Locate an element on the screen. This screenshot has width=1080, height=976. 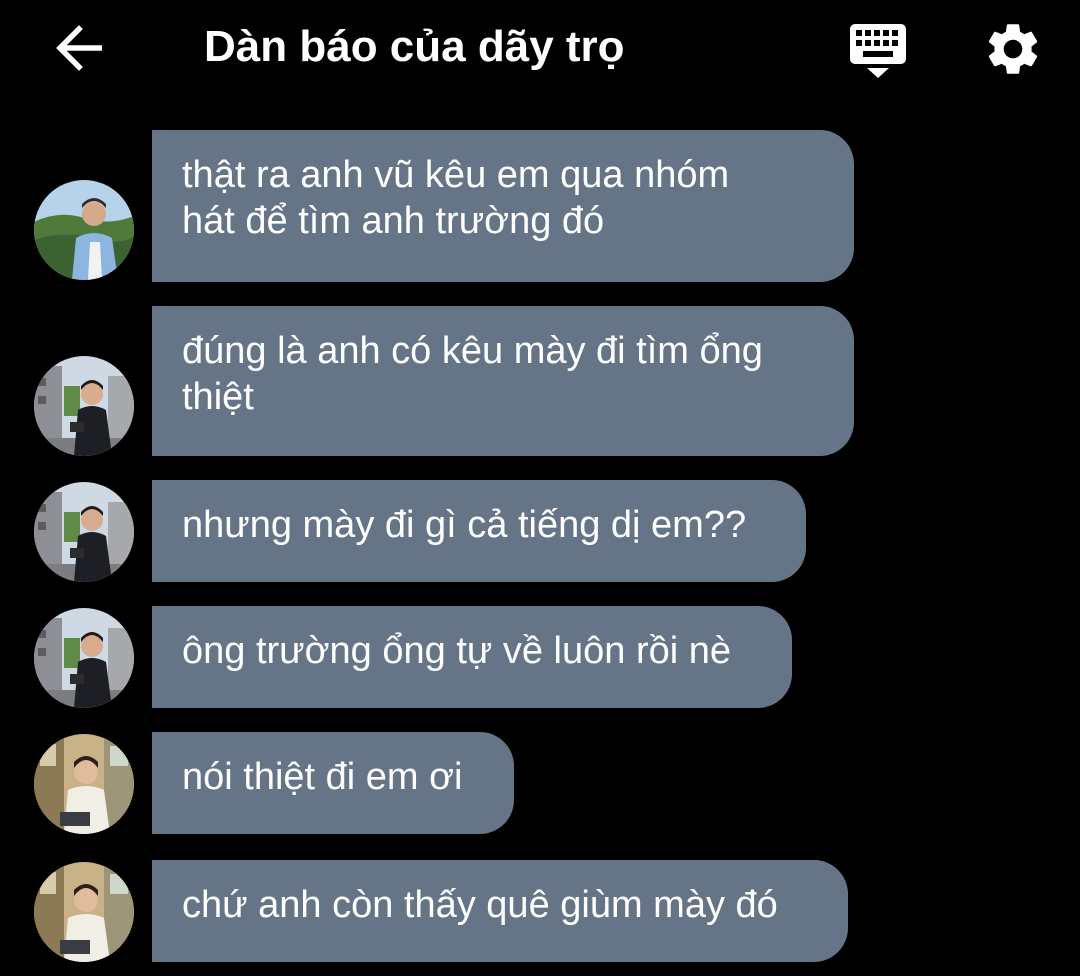
message-row: nói thiệt đi em ơi is located at coordinates (540, 783).